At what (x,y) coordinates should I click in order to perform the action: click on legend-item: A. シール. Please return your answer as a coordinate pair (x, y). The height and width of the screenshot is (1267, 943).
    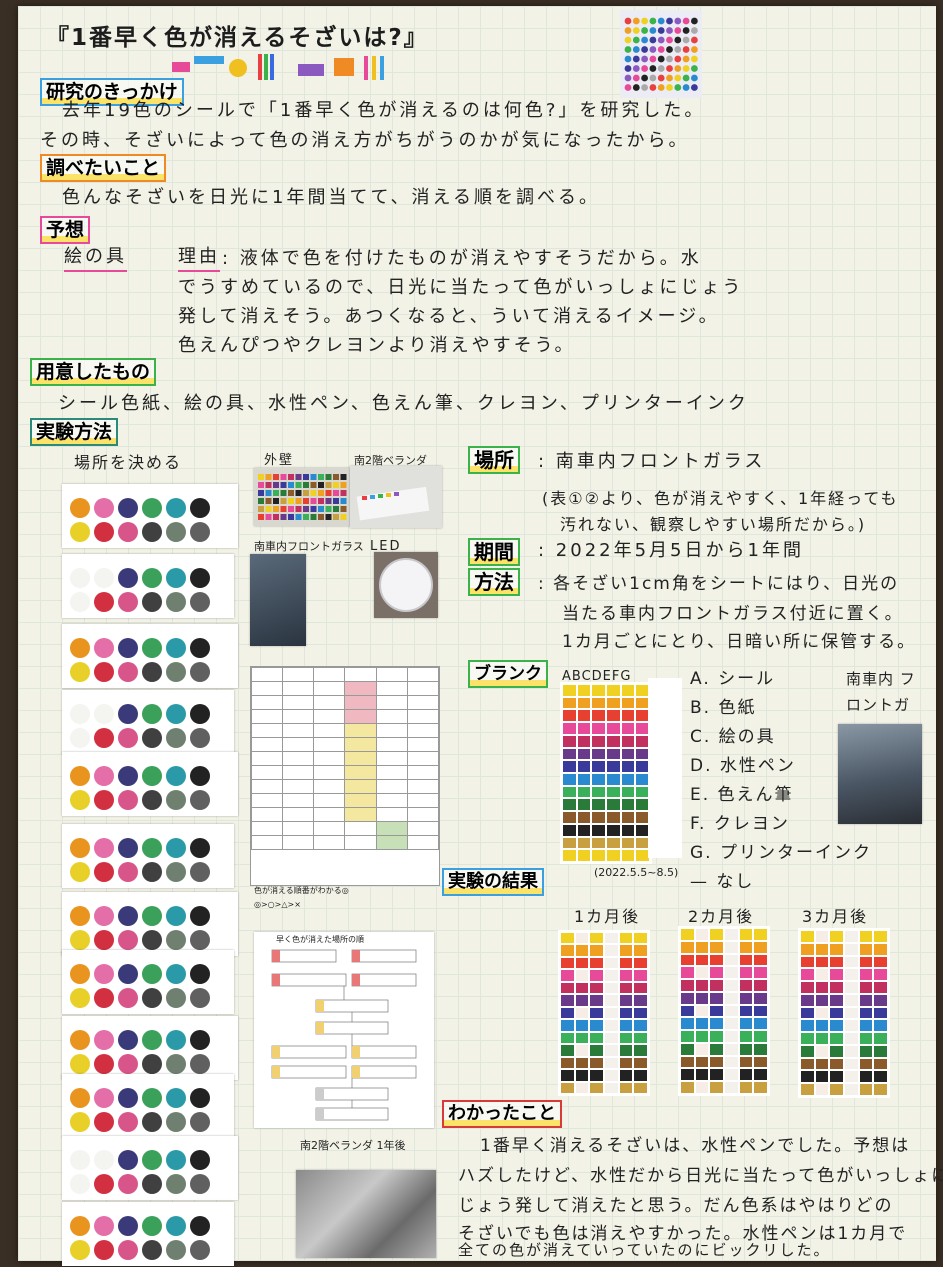
    Looking at the image, I should click on (733, 679).